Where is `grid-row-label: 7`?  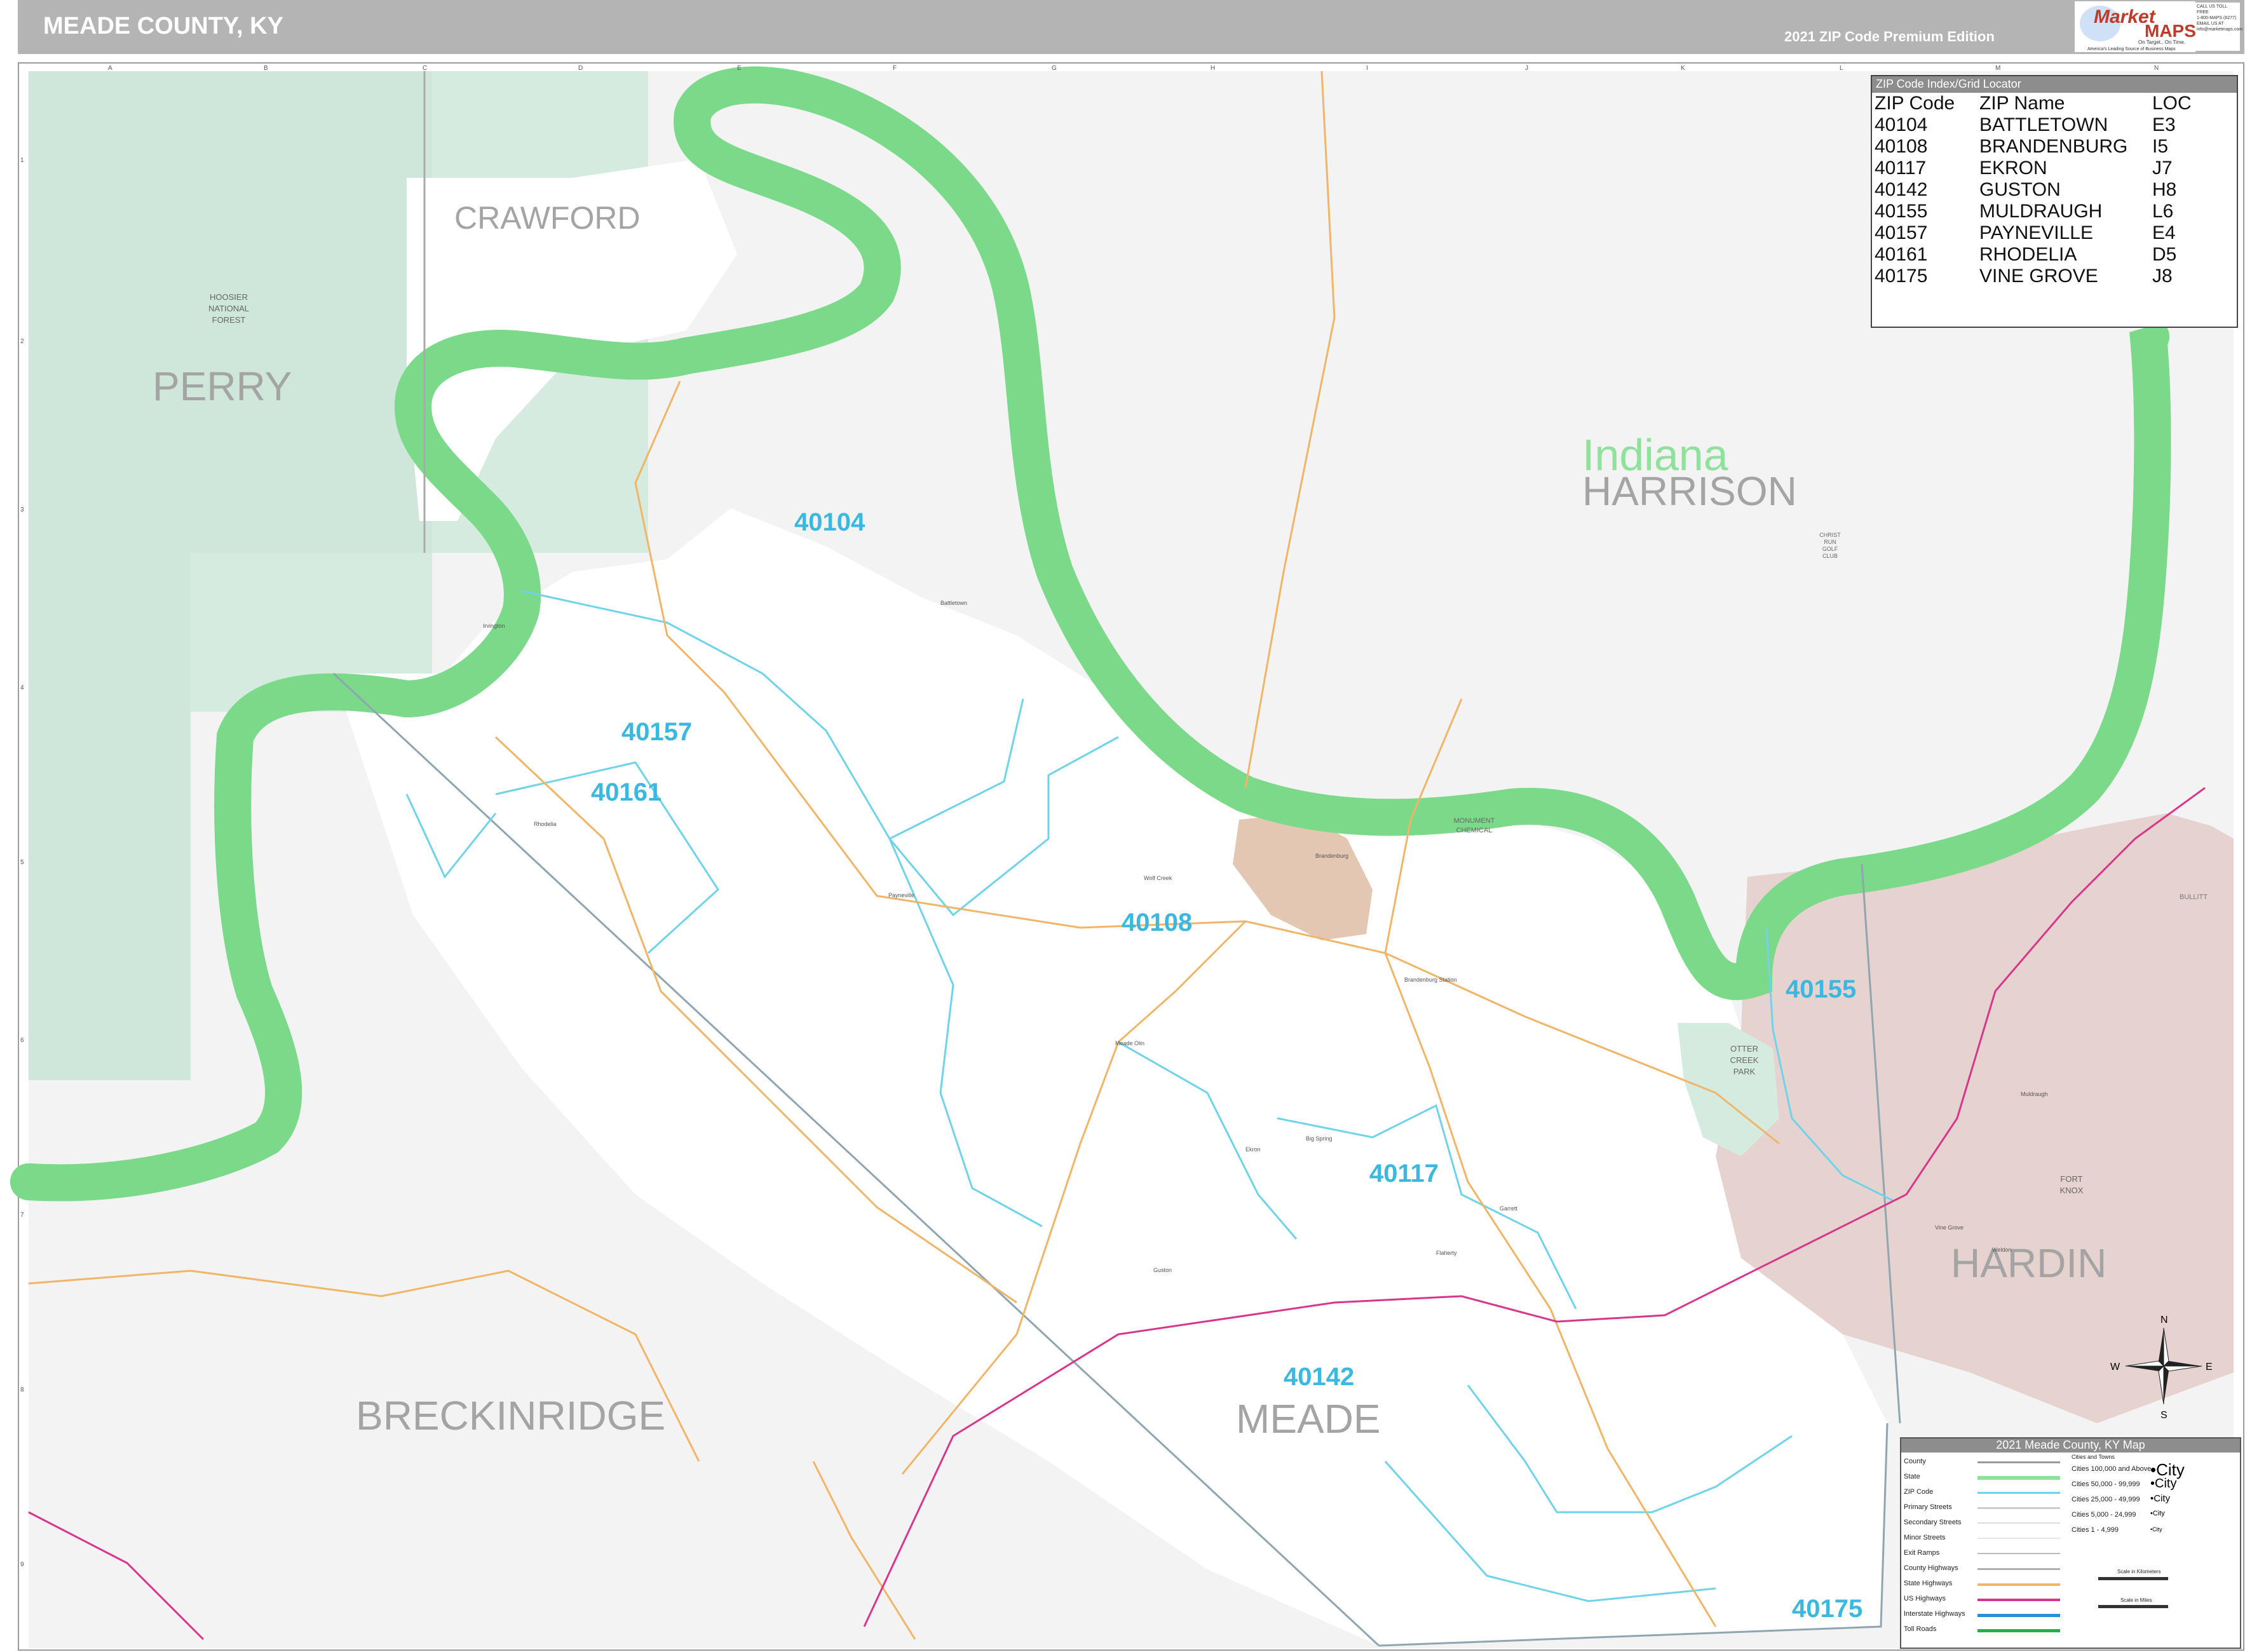 grid-row-label: 7 is located at coordinates (22, 1216).